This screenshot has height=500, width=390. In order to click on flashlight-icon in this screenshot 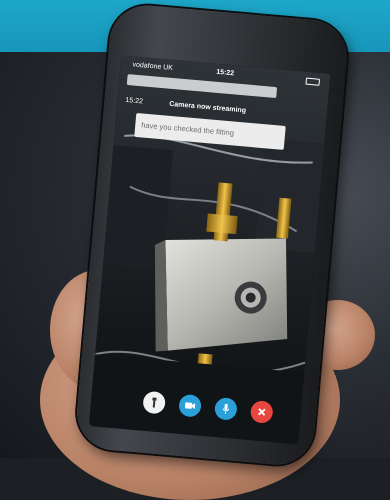, I will do `click(154, 402)`.